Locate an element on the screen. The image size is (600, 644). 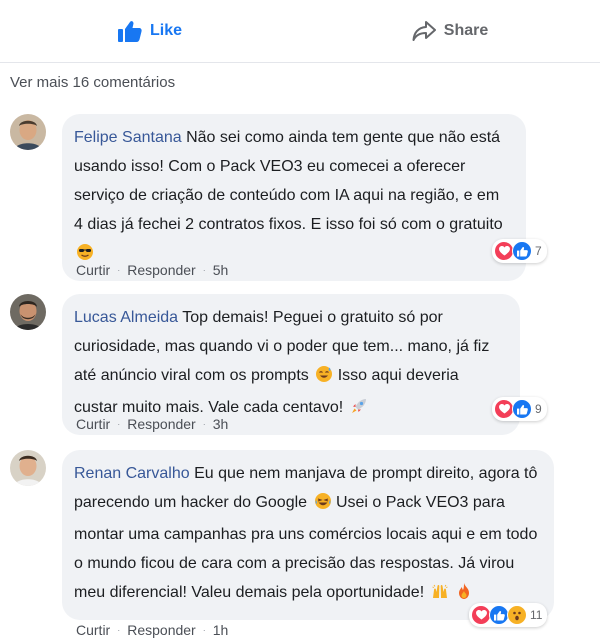
rocket-icon is located at coordinates (359, 410).